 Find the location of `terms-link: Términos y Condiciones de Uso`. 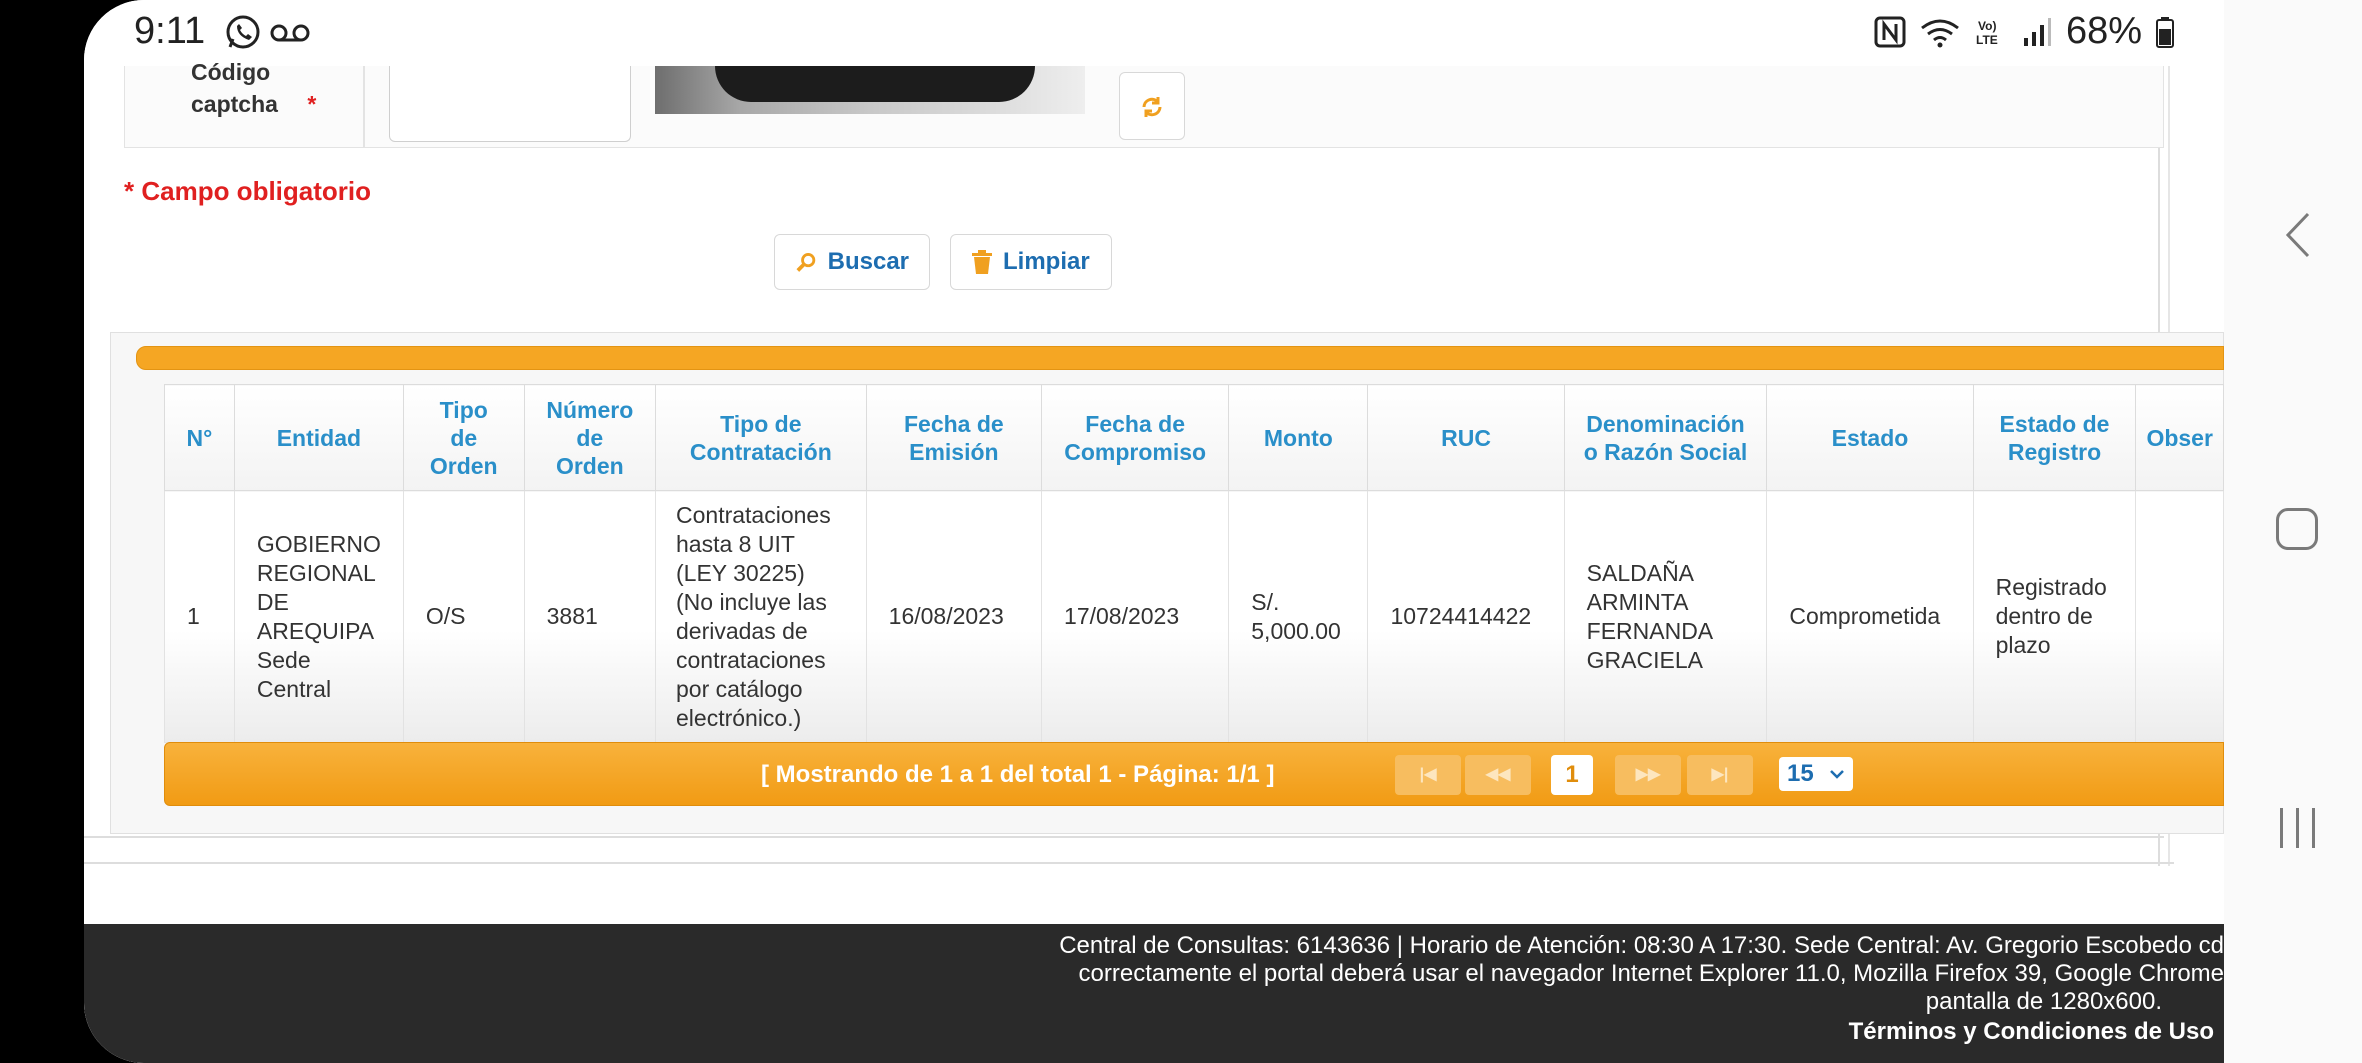

terms-link: Términos y Condiciones de Uso is located at coordinates (2031, 1032).